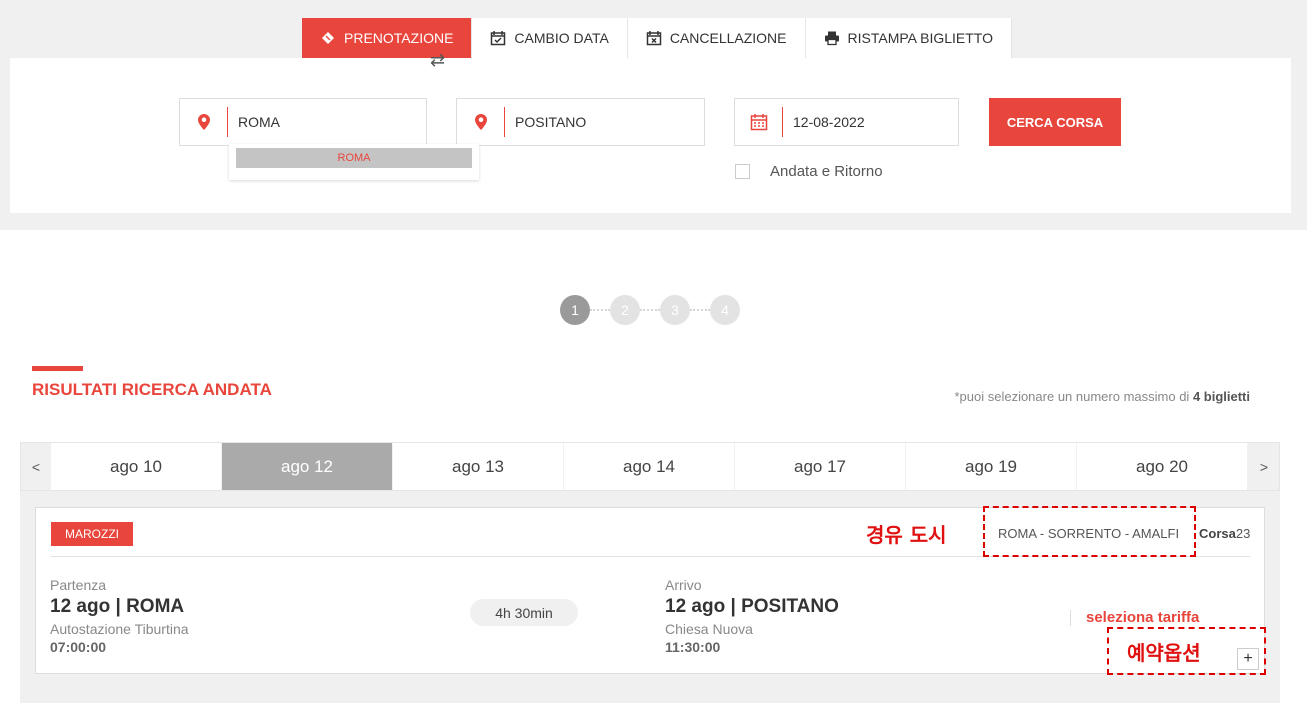 Image resolution: width=1307 pixels, height=722 pixels. I want to click on to-field: POSITANO, so click(580, 122).